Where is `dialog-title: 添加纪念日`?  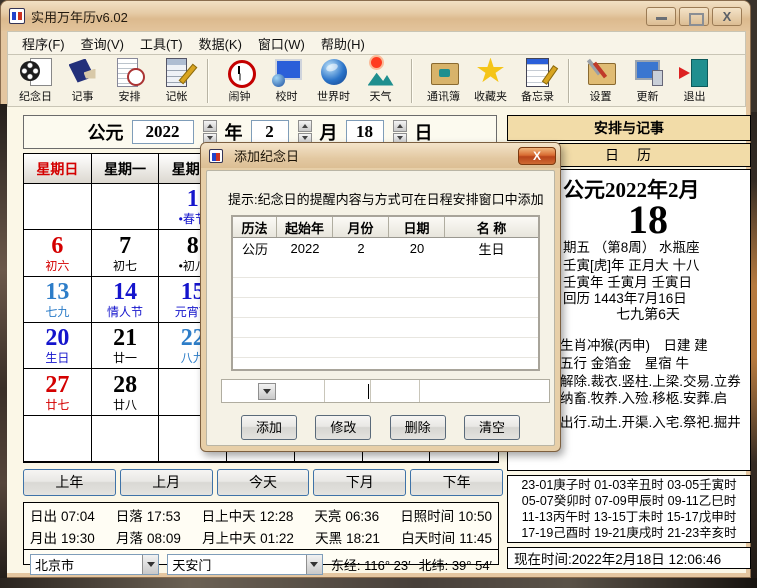 dialog-title: 添加纪念日 is located at coordinates (267, 156).